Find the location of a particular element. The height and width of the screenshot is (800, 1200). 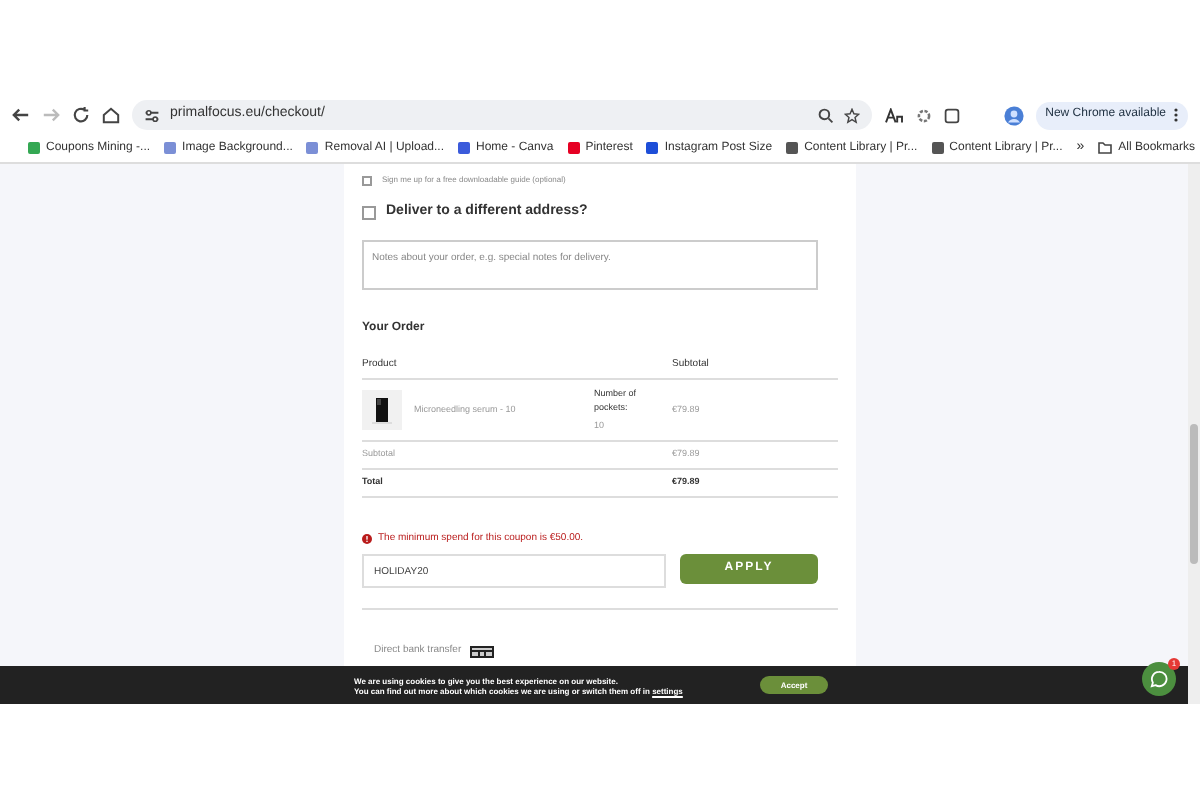

error-icon is located at coordinates (367, 539).